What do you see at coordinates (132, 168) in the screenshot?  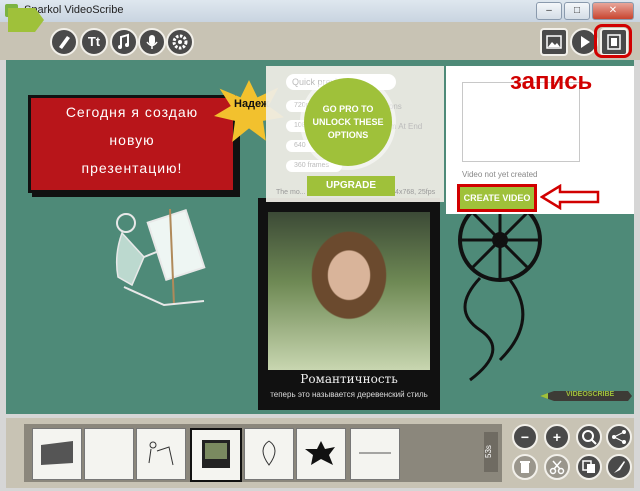 I see `banner-line: презентацию!` at bounding box center [132, 168].